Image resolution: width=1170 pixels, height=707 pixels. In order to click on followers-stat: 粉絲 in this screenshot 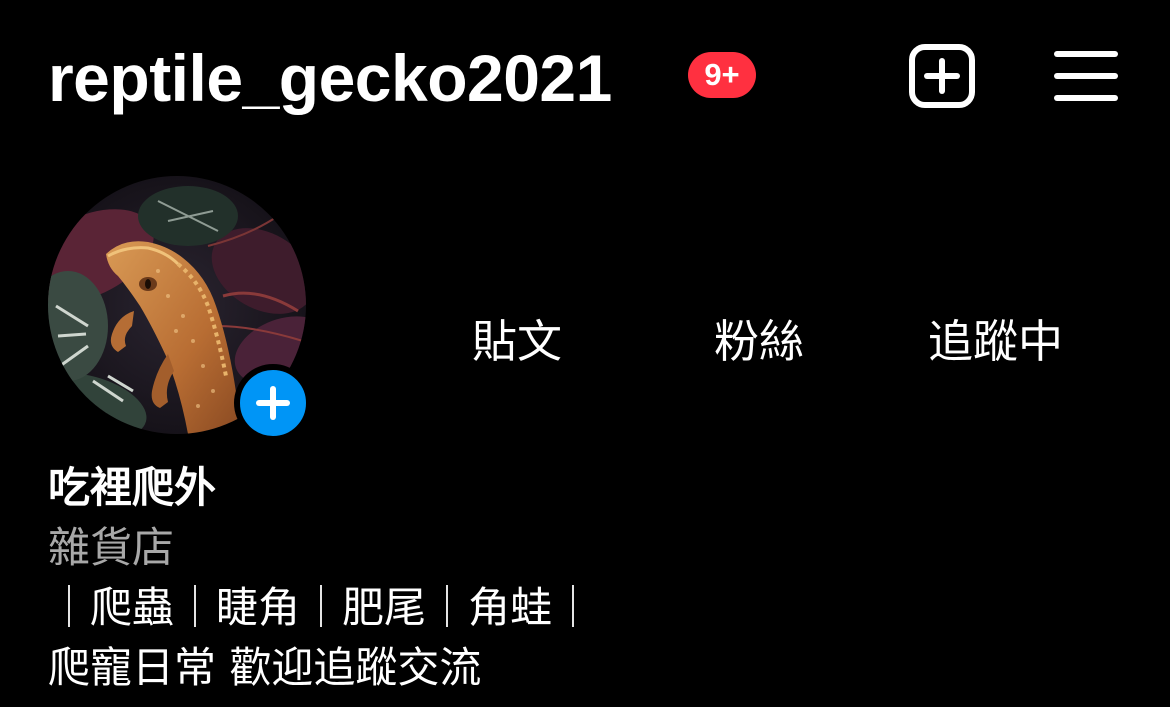, I will do `click(759, 342)`.